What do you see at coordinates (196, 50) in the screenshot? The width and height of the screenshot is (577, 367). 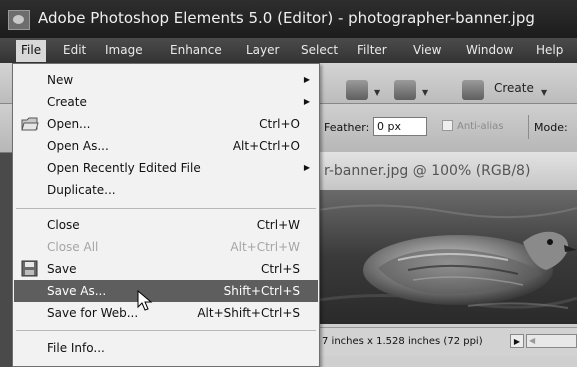 I see `menu-enhance: Enhance` at bounding box center [196, 50].